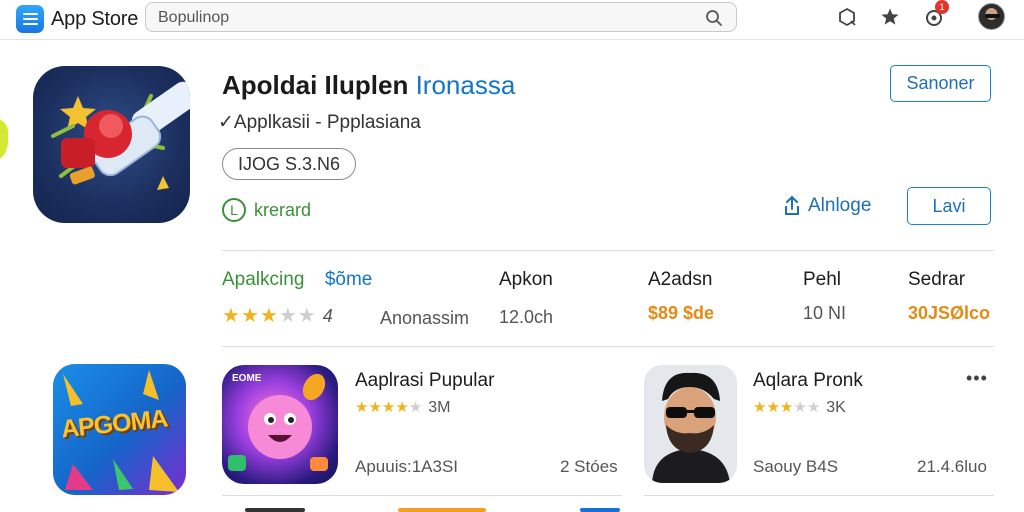 Image resolution: width=1024 pixels, height=512 pixels. I want to click on install-status: L krerard, so click(266, 210).